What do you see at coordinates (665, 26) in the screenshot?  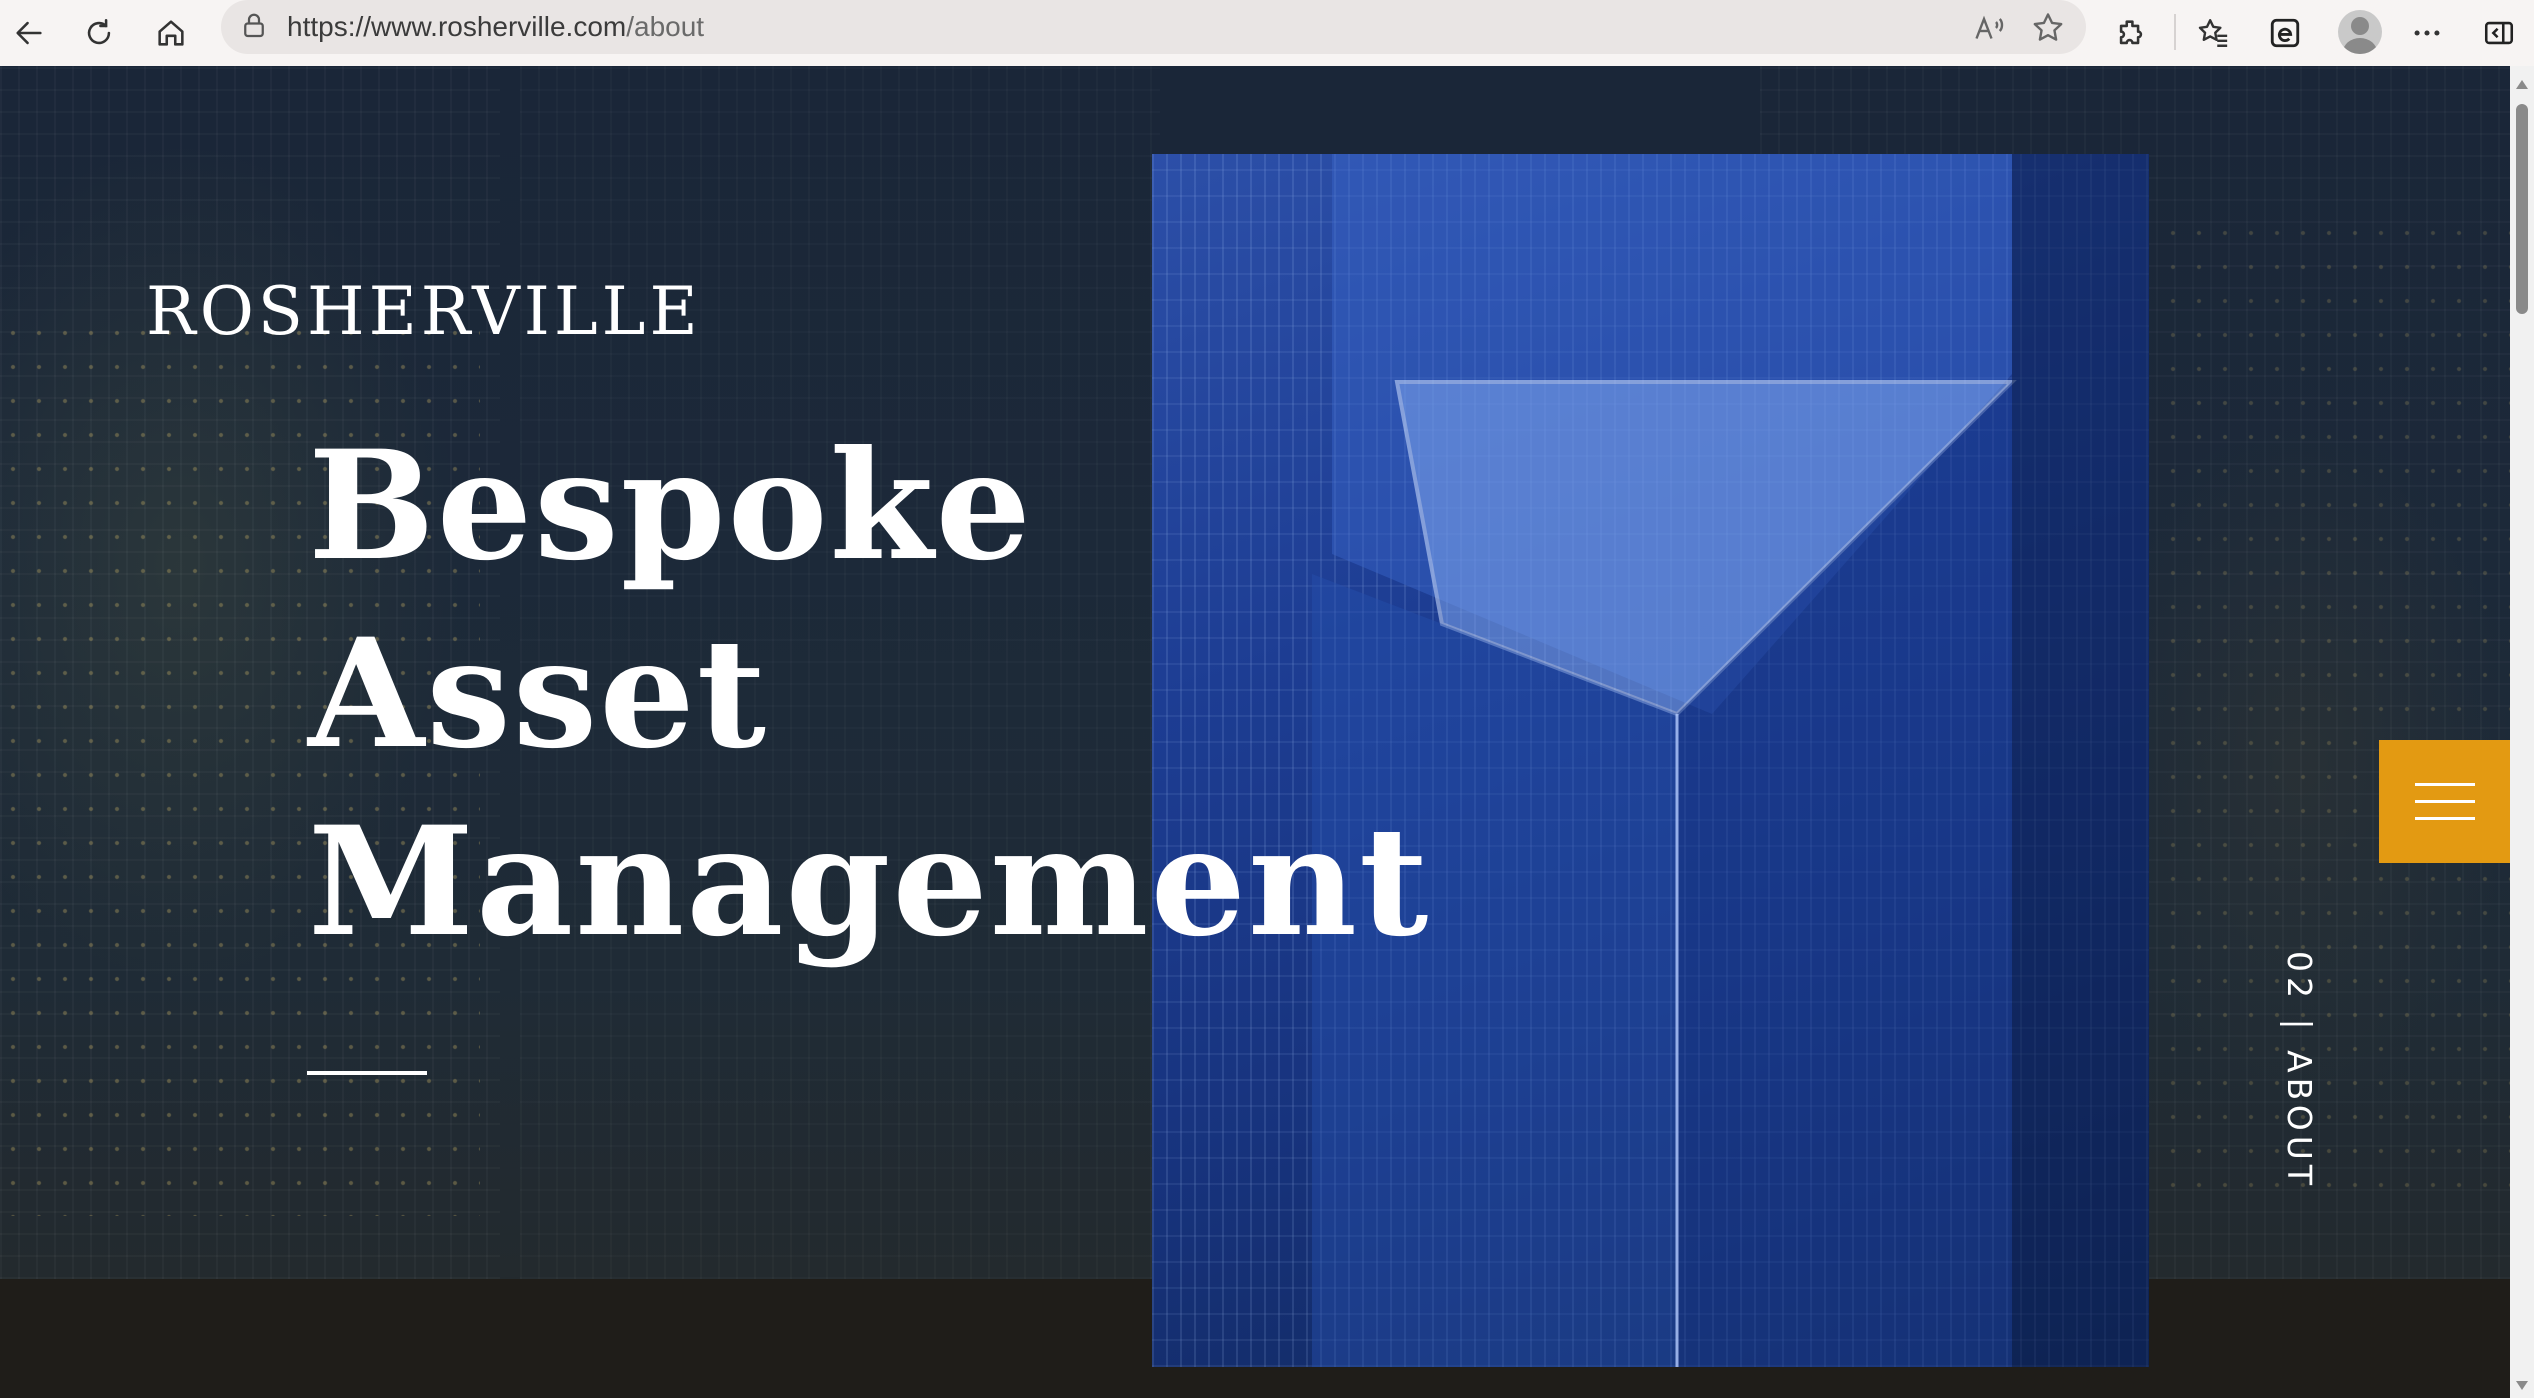 I see `url-path: /about` at bounding box center [665, 26].